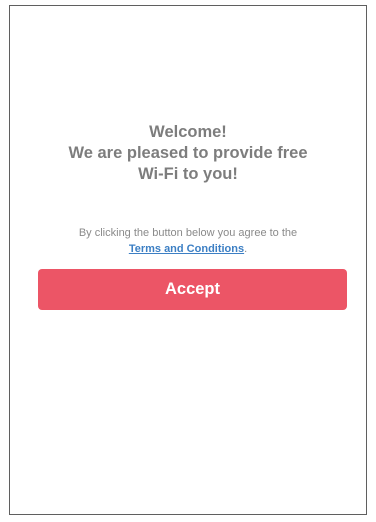 Image resolution: width=376 pixels, height=522 pixels. I want to click on welcome-line-2: We are pleased to provide free, so click(188, 153).